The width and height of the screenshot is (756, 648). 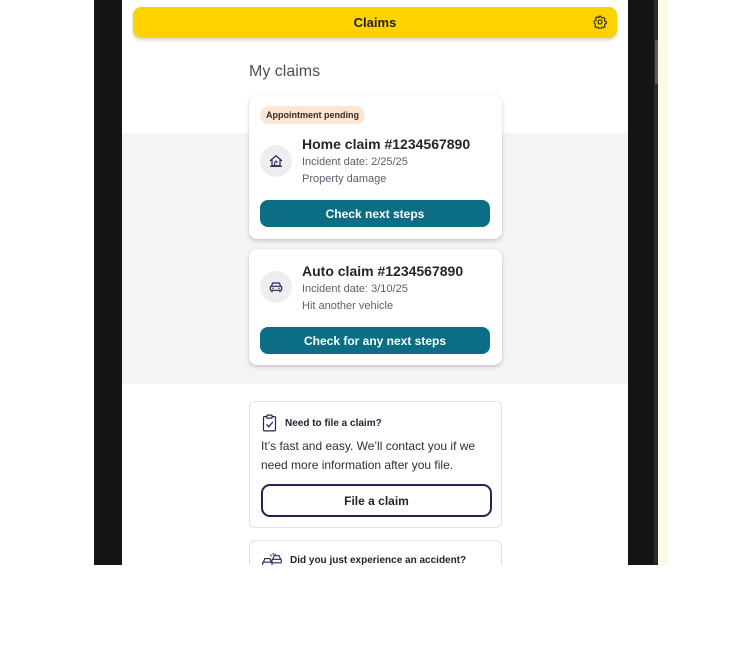 I want to click on device-frame-left, so click(x=108, y=282).